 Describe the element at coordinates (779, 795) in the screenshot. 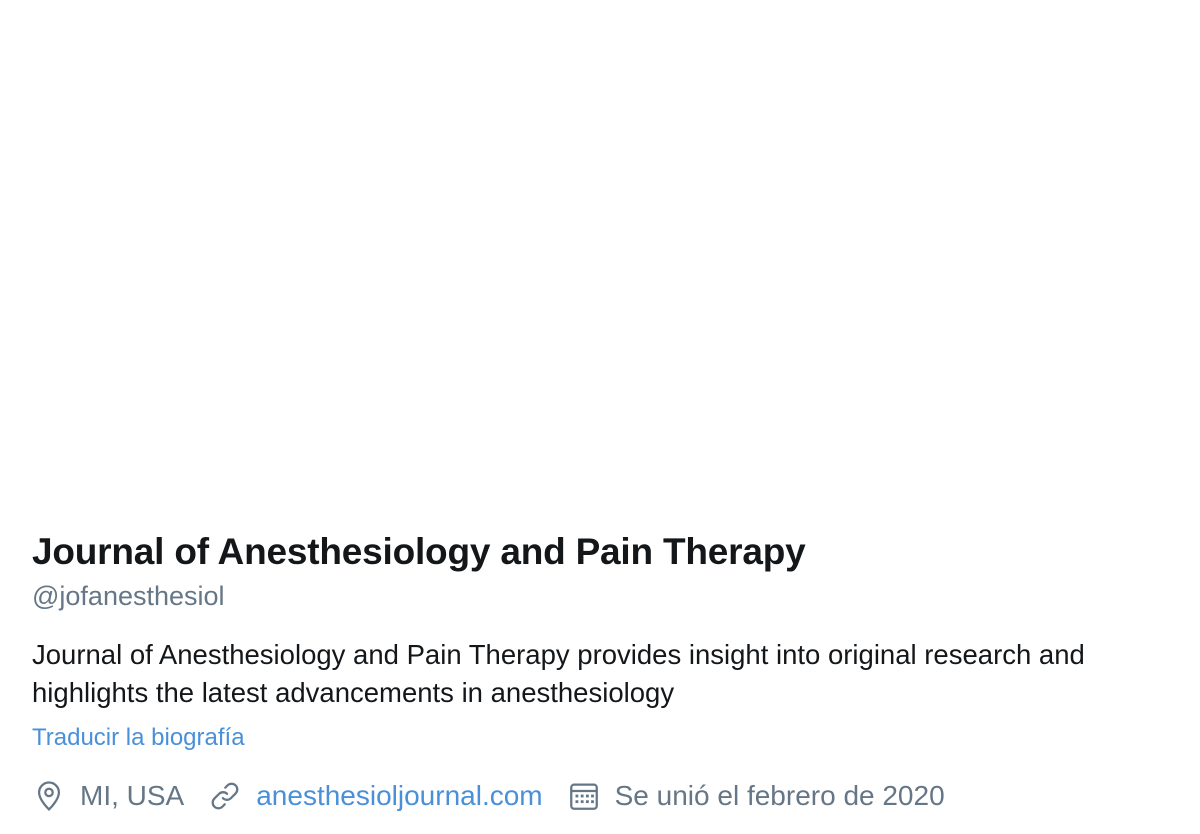

I see `joined-date: Se unió el febrero de 2020` at that location.